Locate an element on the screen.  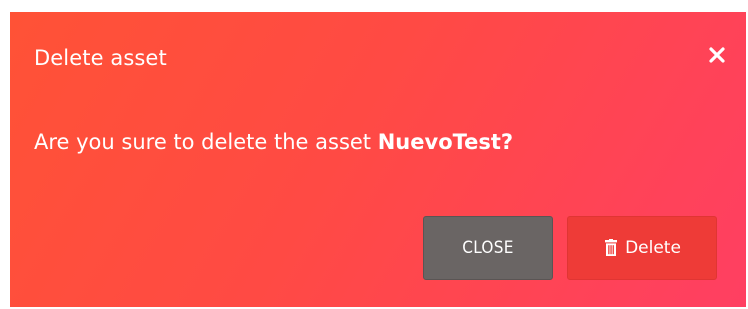
message-text: Are you sure to delete the asset is located at coordinates (206, 142).